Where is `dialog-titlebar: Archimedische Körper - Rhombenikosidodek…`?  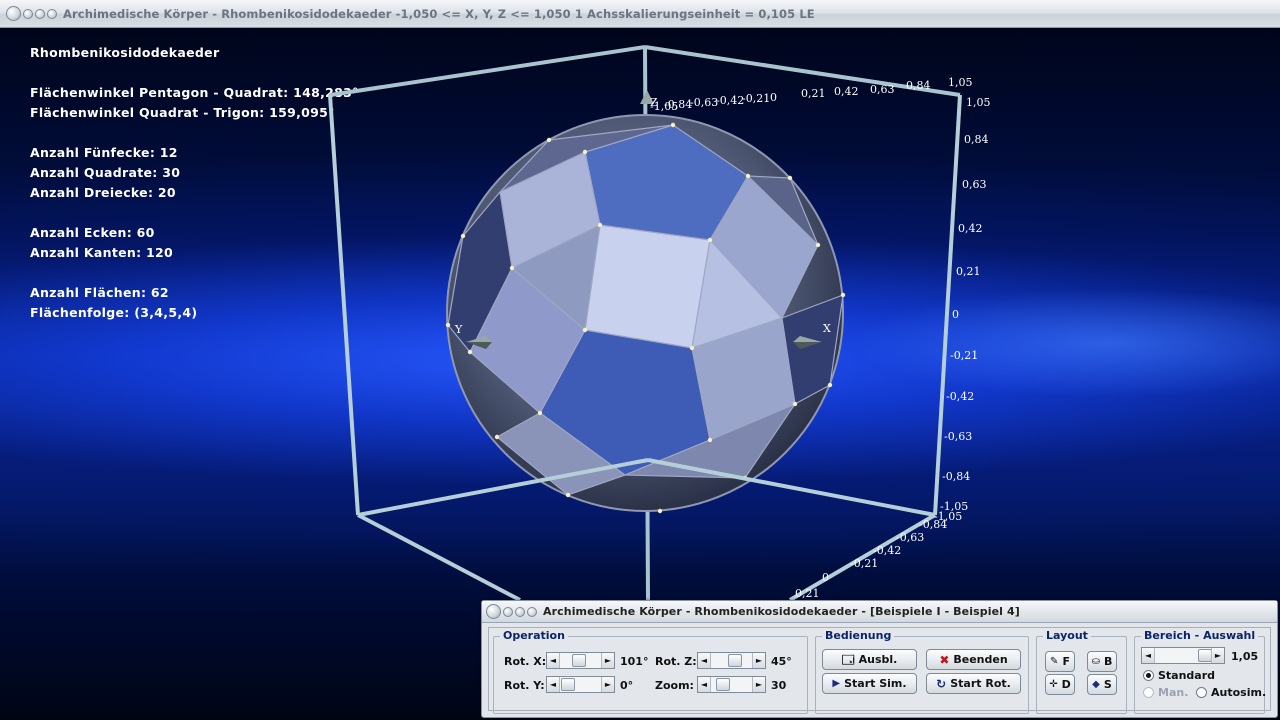
dialog-titlebar: Archimedische Körper - Rhombenikosidodek… is located at coordinates (879, 612).